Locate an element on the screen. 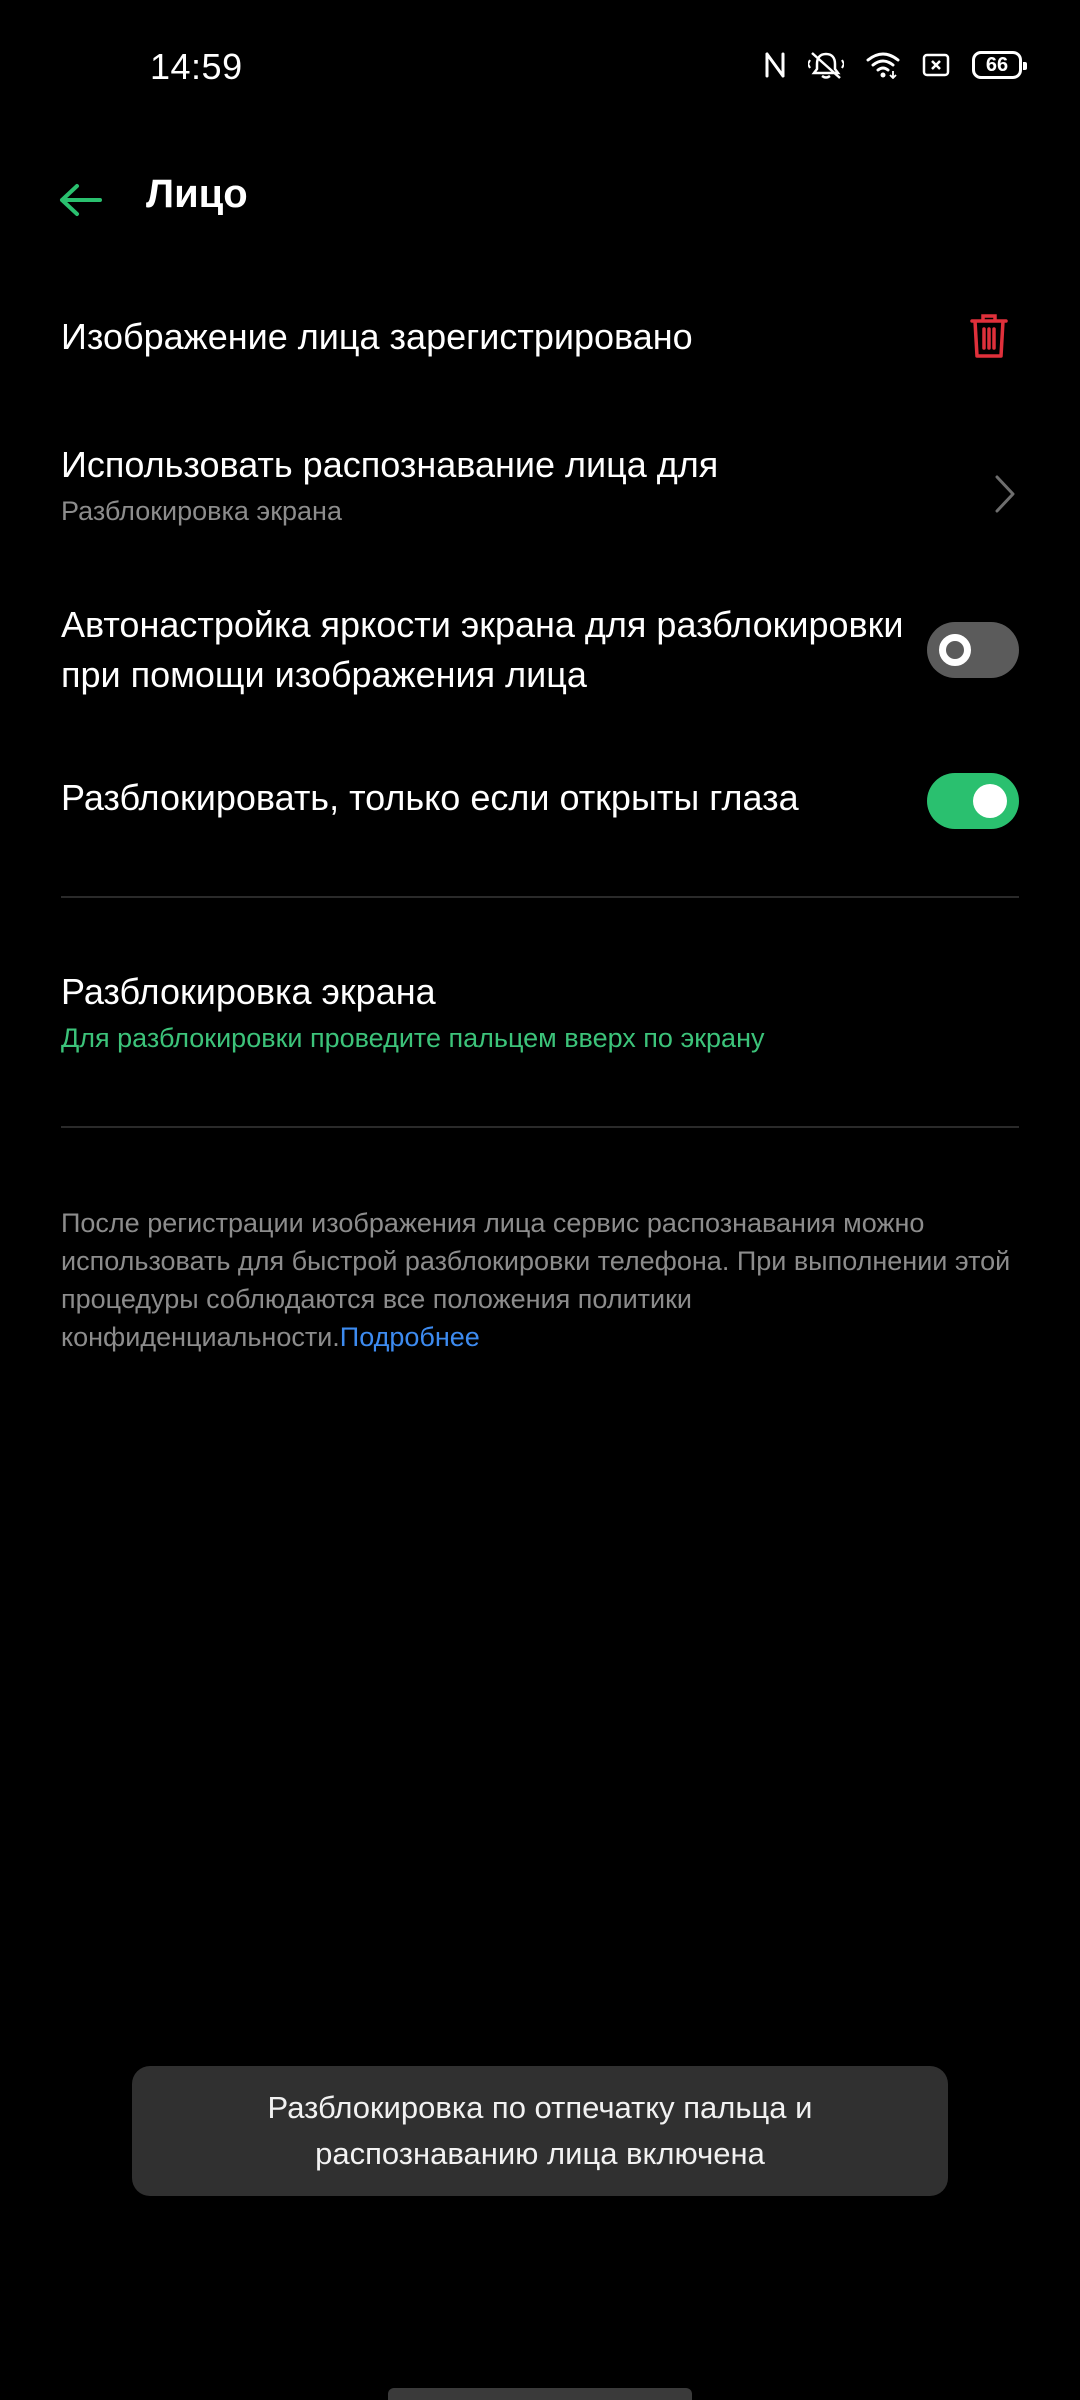 The image size is (1080, 2400). lock-screen-label: Разблокировка экрана is located at coordinates (248, 991).